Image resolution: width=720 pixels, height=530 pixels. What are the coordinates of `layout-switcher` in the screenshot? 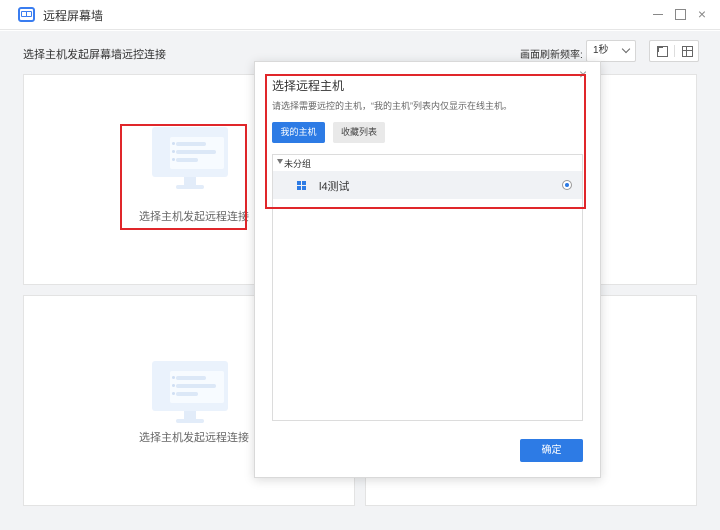 It's located at (674, 51).